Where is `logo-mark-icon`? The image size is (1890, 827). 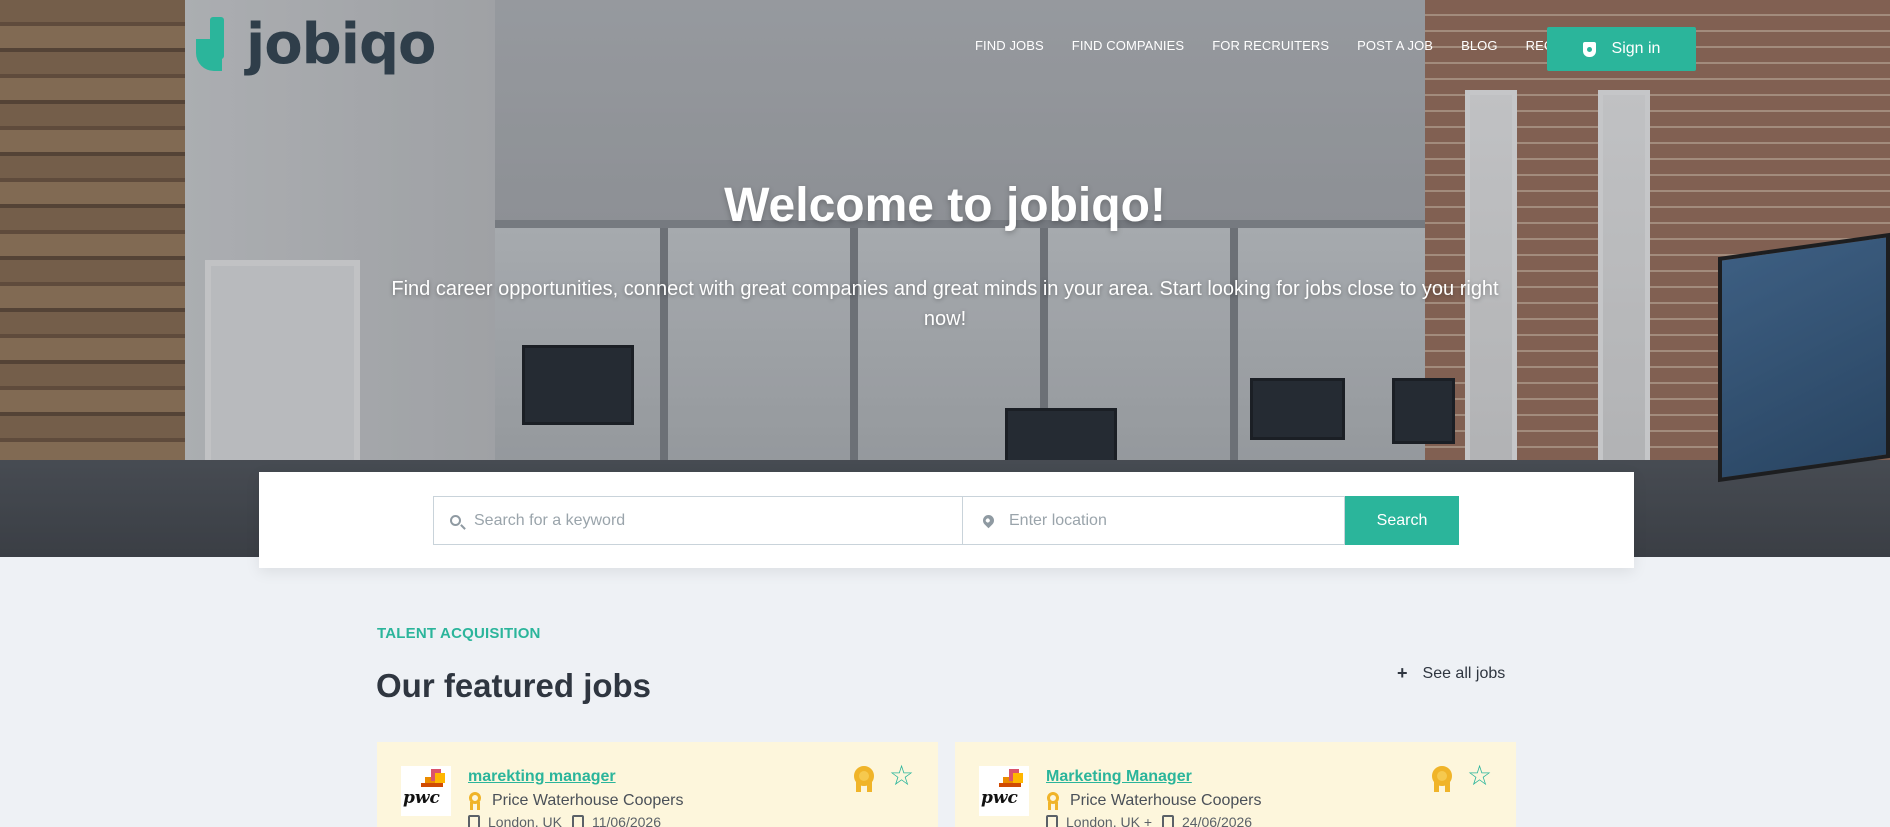 logo-mark-icon is located at coordinates (216, 45).